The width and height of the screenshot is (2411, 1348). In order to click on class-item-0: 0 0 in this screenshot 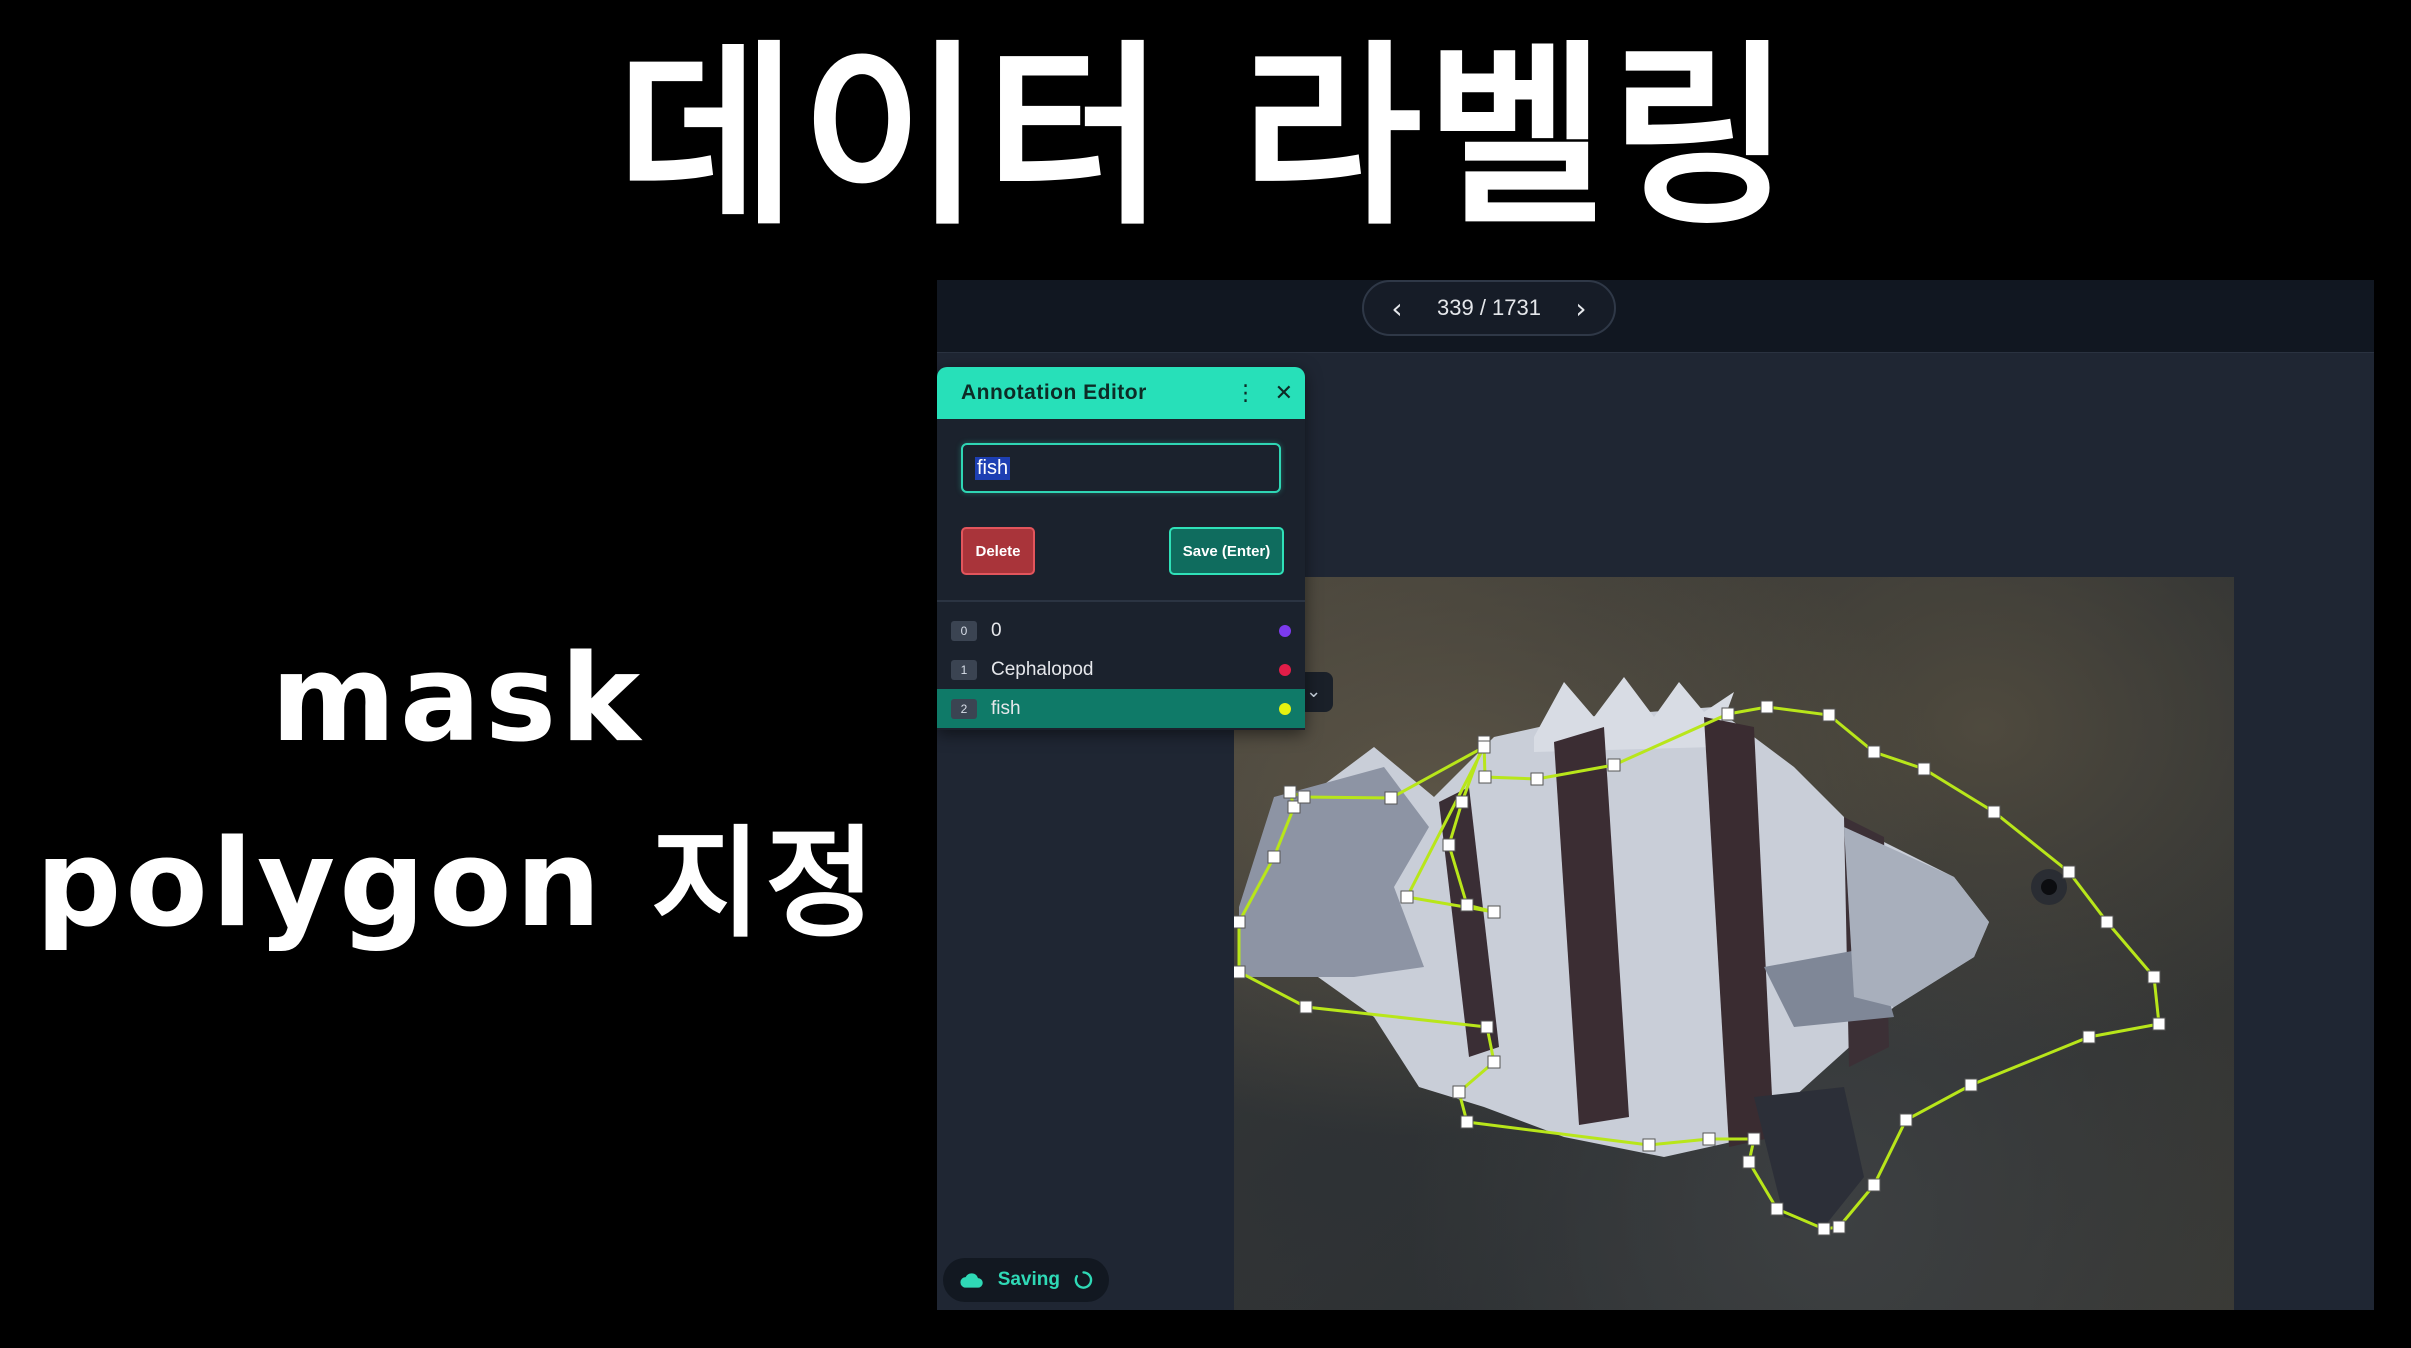, I will do `click(1121, 630)`.